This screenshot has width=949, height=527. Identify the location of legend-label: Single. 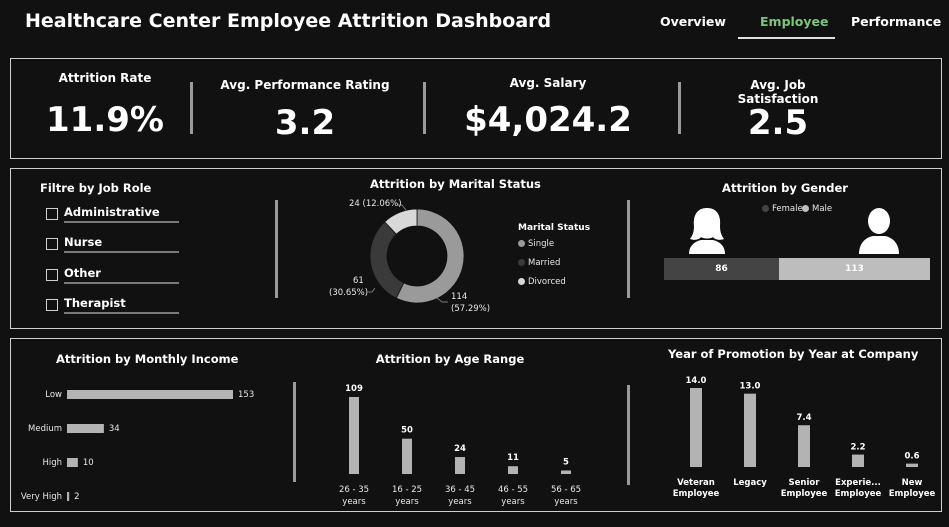
(541, 244).